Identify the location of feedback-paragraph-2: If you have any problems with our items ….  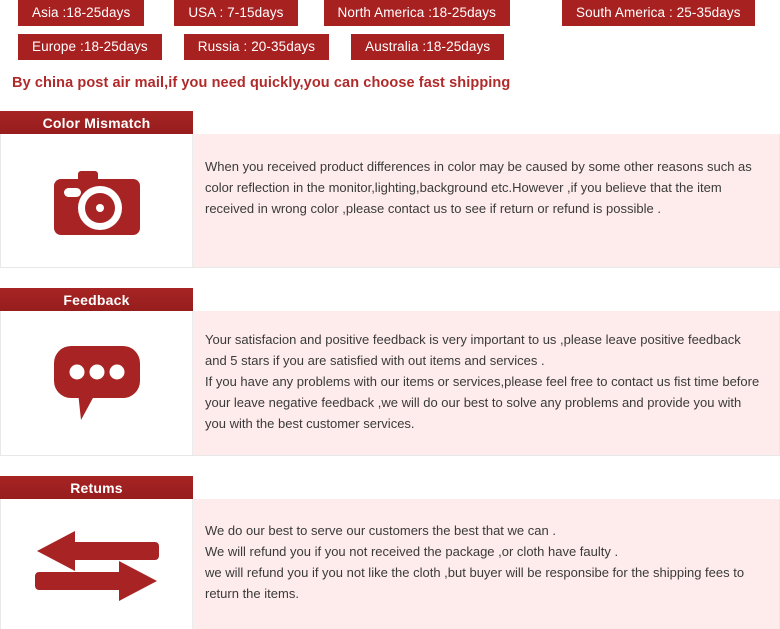
(482, 402).